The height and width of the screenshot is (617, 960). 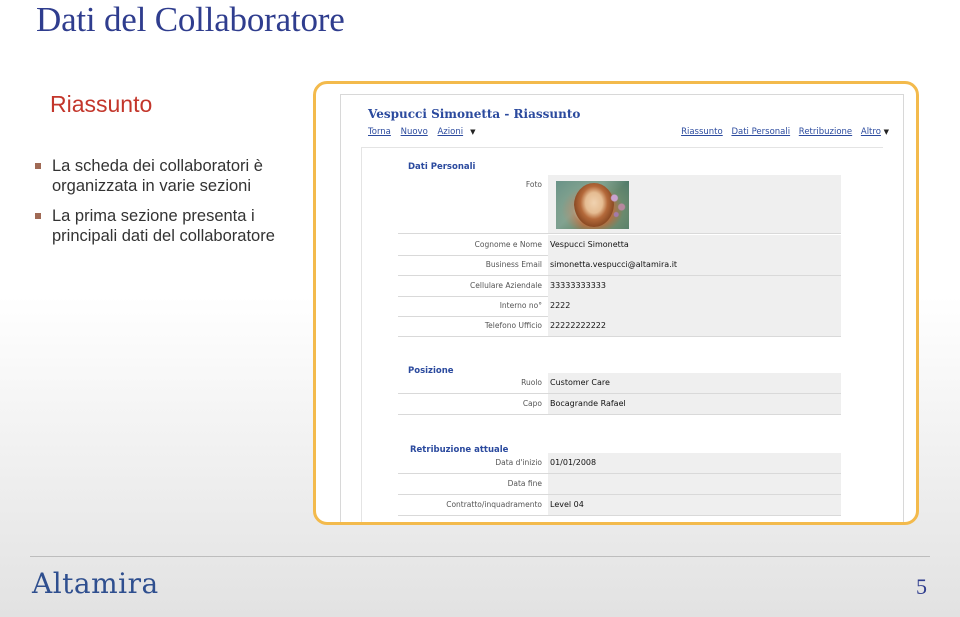 I want to click on app-page-title: Vespucci Simonetta - Riassunto, so click(x=474, y=114).